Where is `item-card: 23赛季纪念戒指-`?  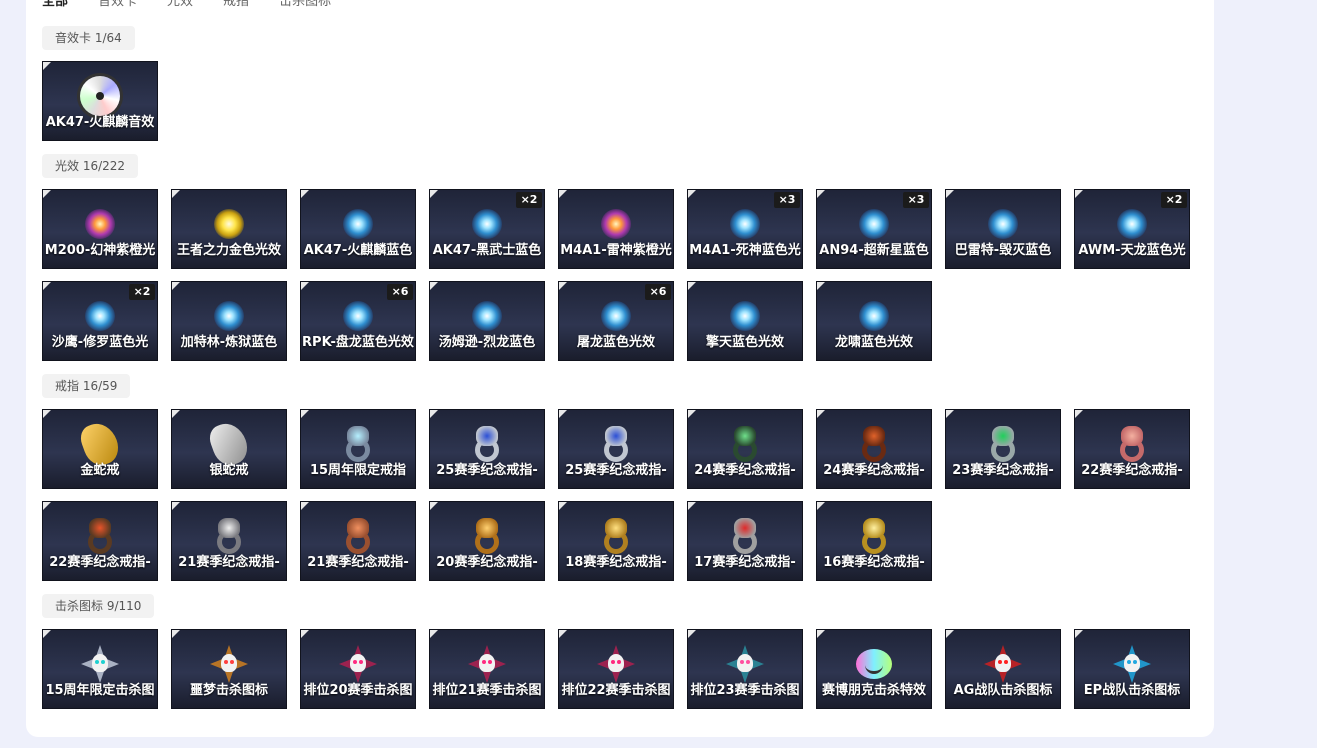 item-card: 23赛季纪念戒指- is located at coordinates (1003, 449).